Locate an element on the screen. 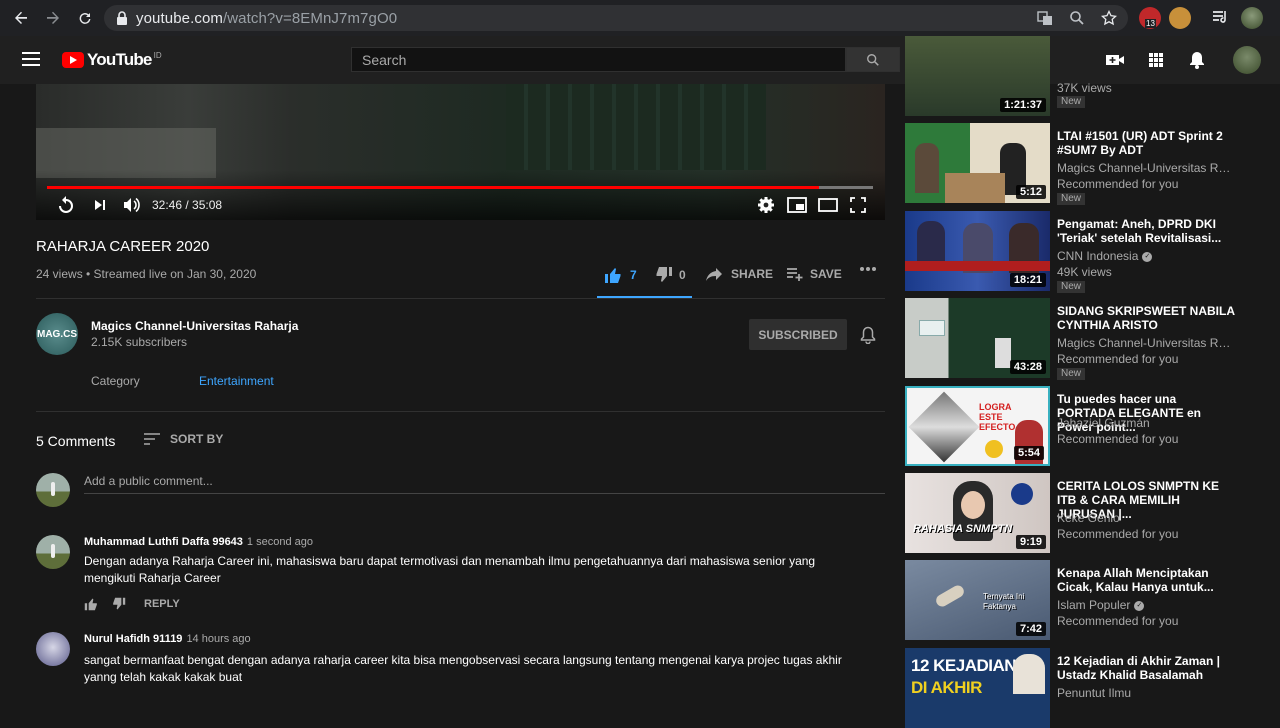  time-display: 32:46 / 35:08 is located at coordinates (187, 205).